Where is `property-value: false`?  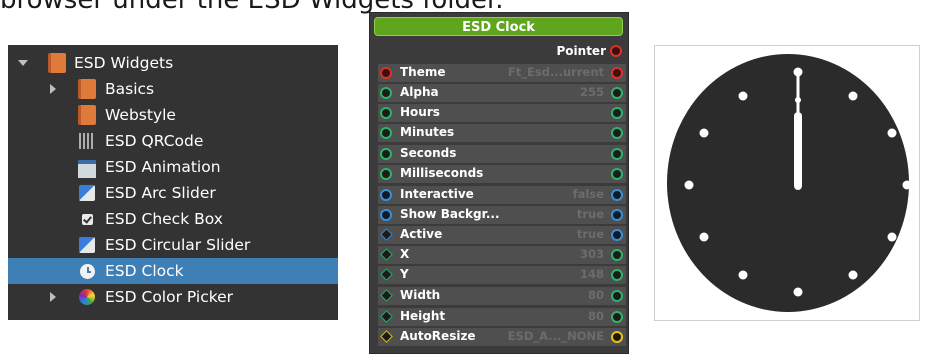
property-value: false is located at coordinates (588, 194).